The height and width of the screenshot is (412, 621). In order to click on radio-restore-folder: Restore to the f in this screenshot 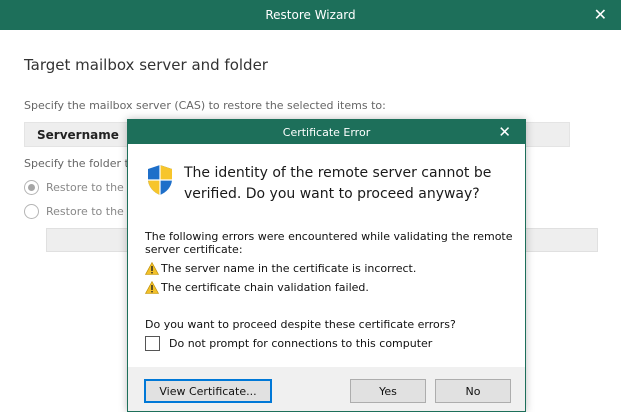, I will do `click(77, 211)`.